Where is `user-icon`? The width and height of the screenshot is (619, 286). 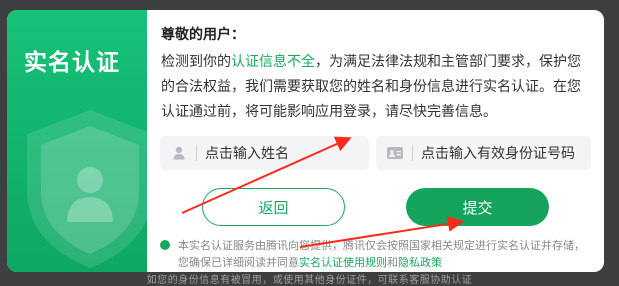 user-icon is located at coordinates (179, 153).